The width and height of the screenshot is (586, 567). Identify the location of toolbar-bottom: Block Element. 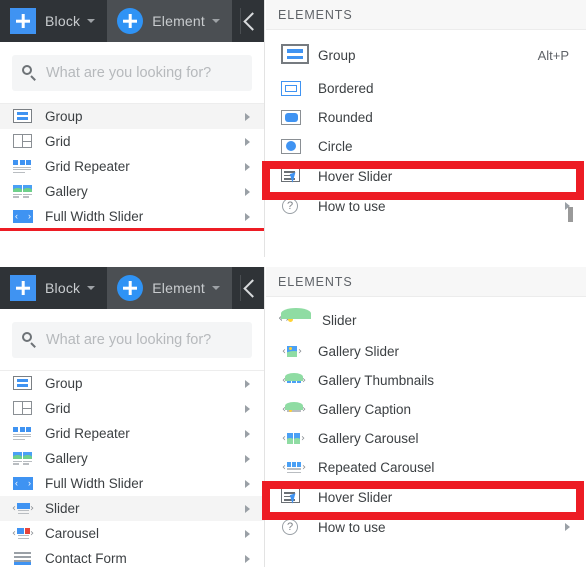
(132, 288).